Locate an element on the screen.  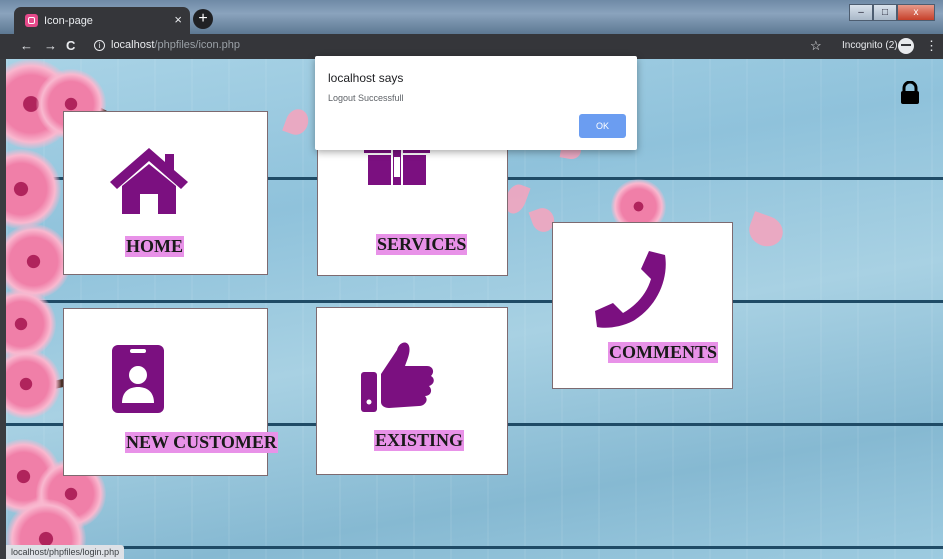
card-home: HOME is located at coordinates (165, 193).